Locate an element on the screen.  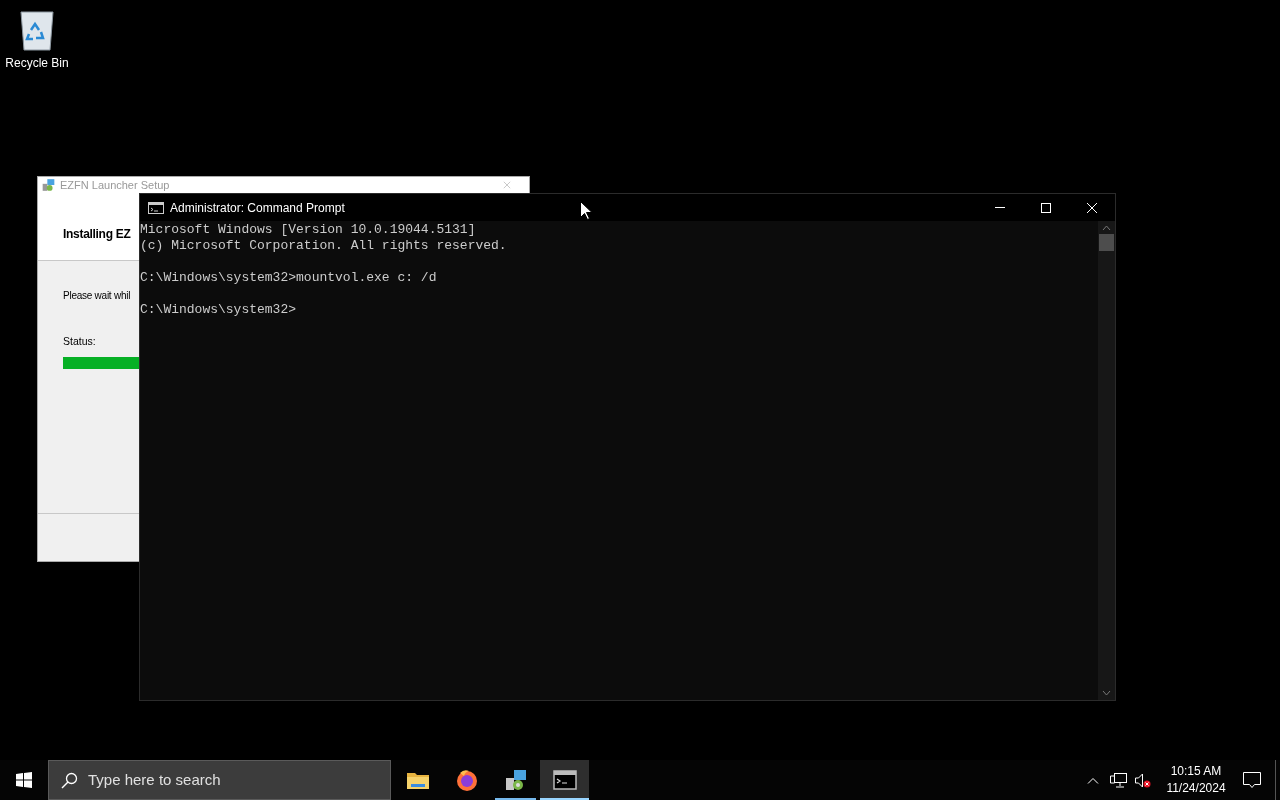
taskbar-app-button is located at coordinates (564, 780).